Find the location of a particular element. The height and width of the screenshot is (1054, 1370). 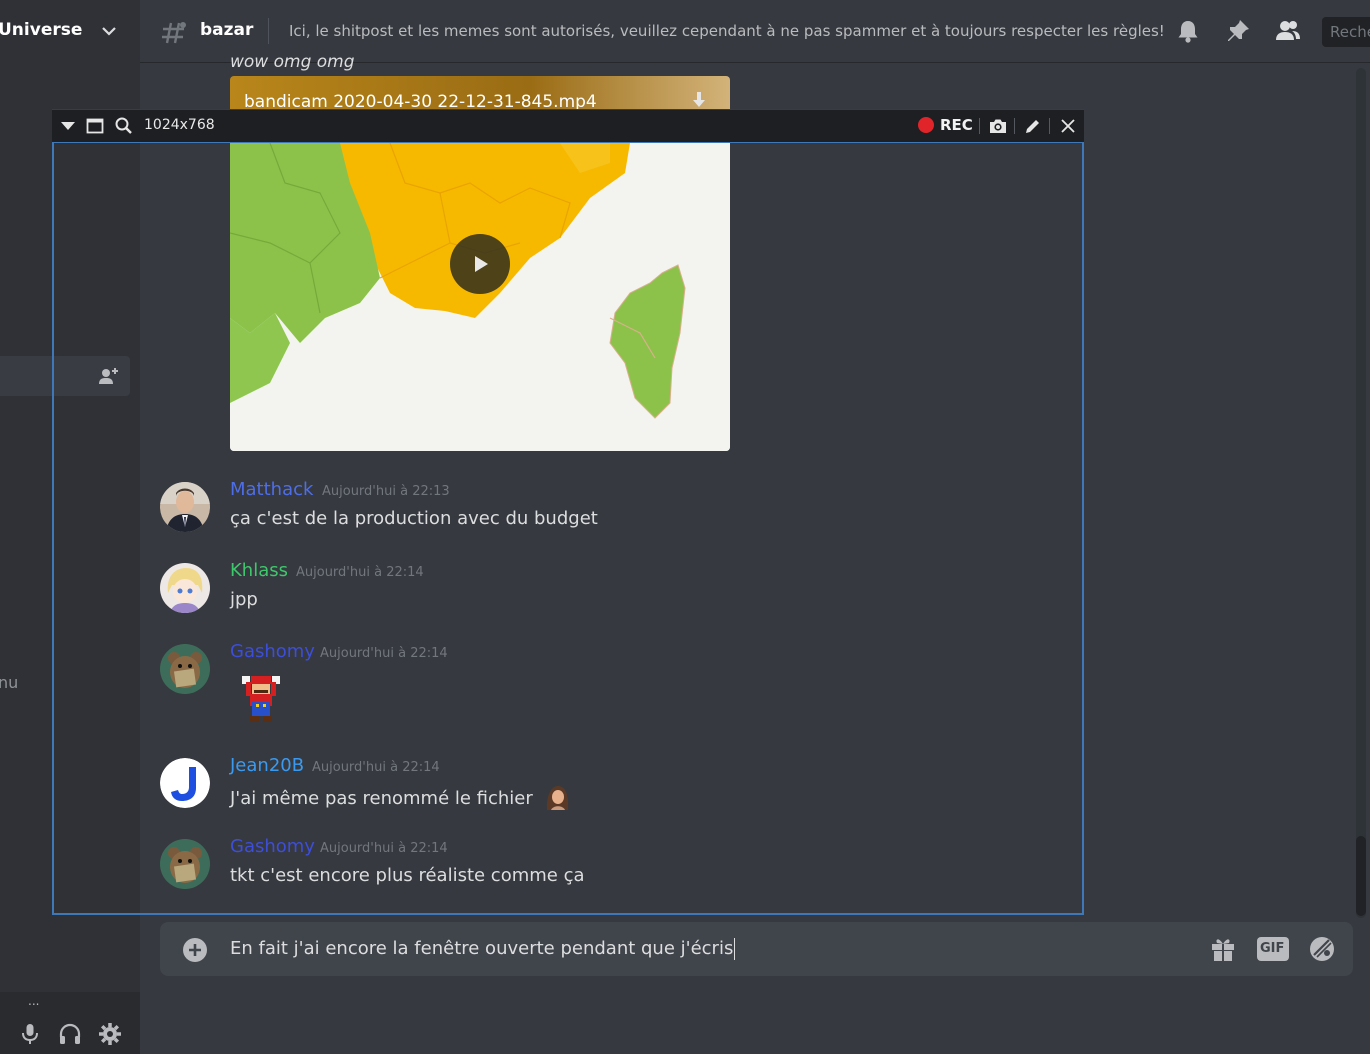

channel-name: bazar is located at coordinates (227, 30).